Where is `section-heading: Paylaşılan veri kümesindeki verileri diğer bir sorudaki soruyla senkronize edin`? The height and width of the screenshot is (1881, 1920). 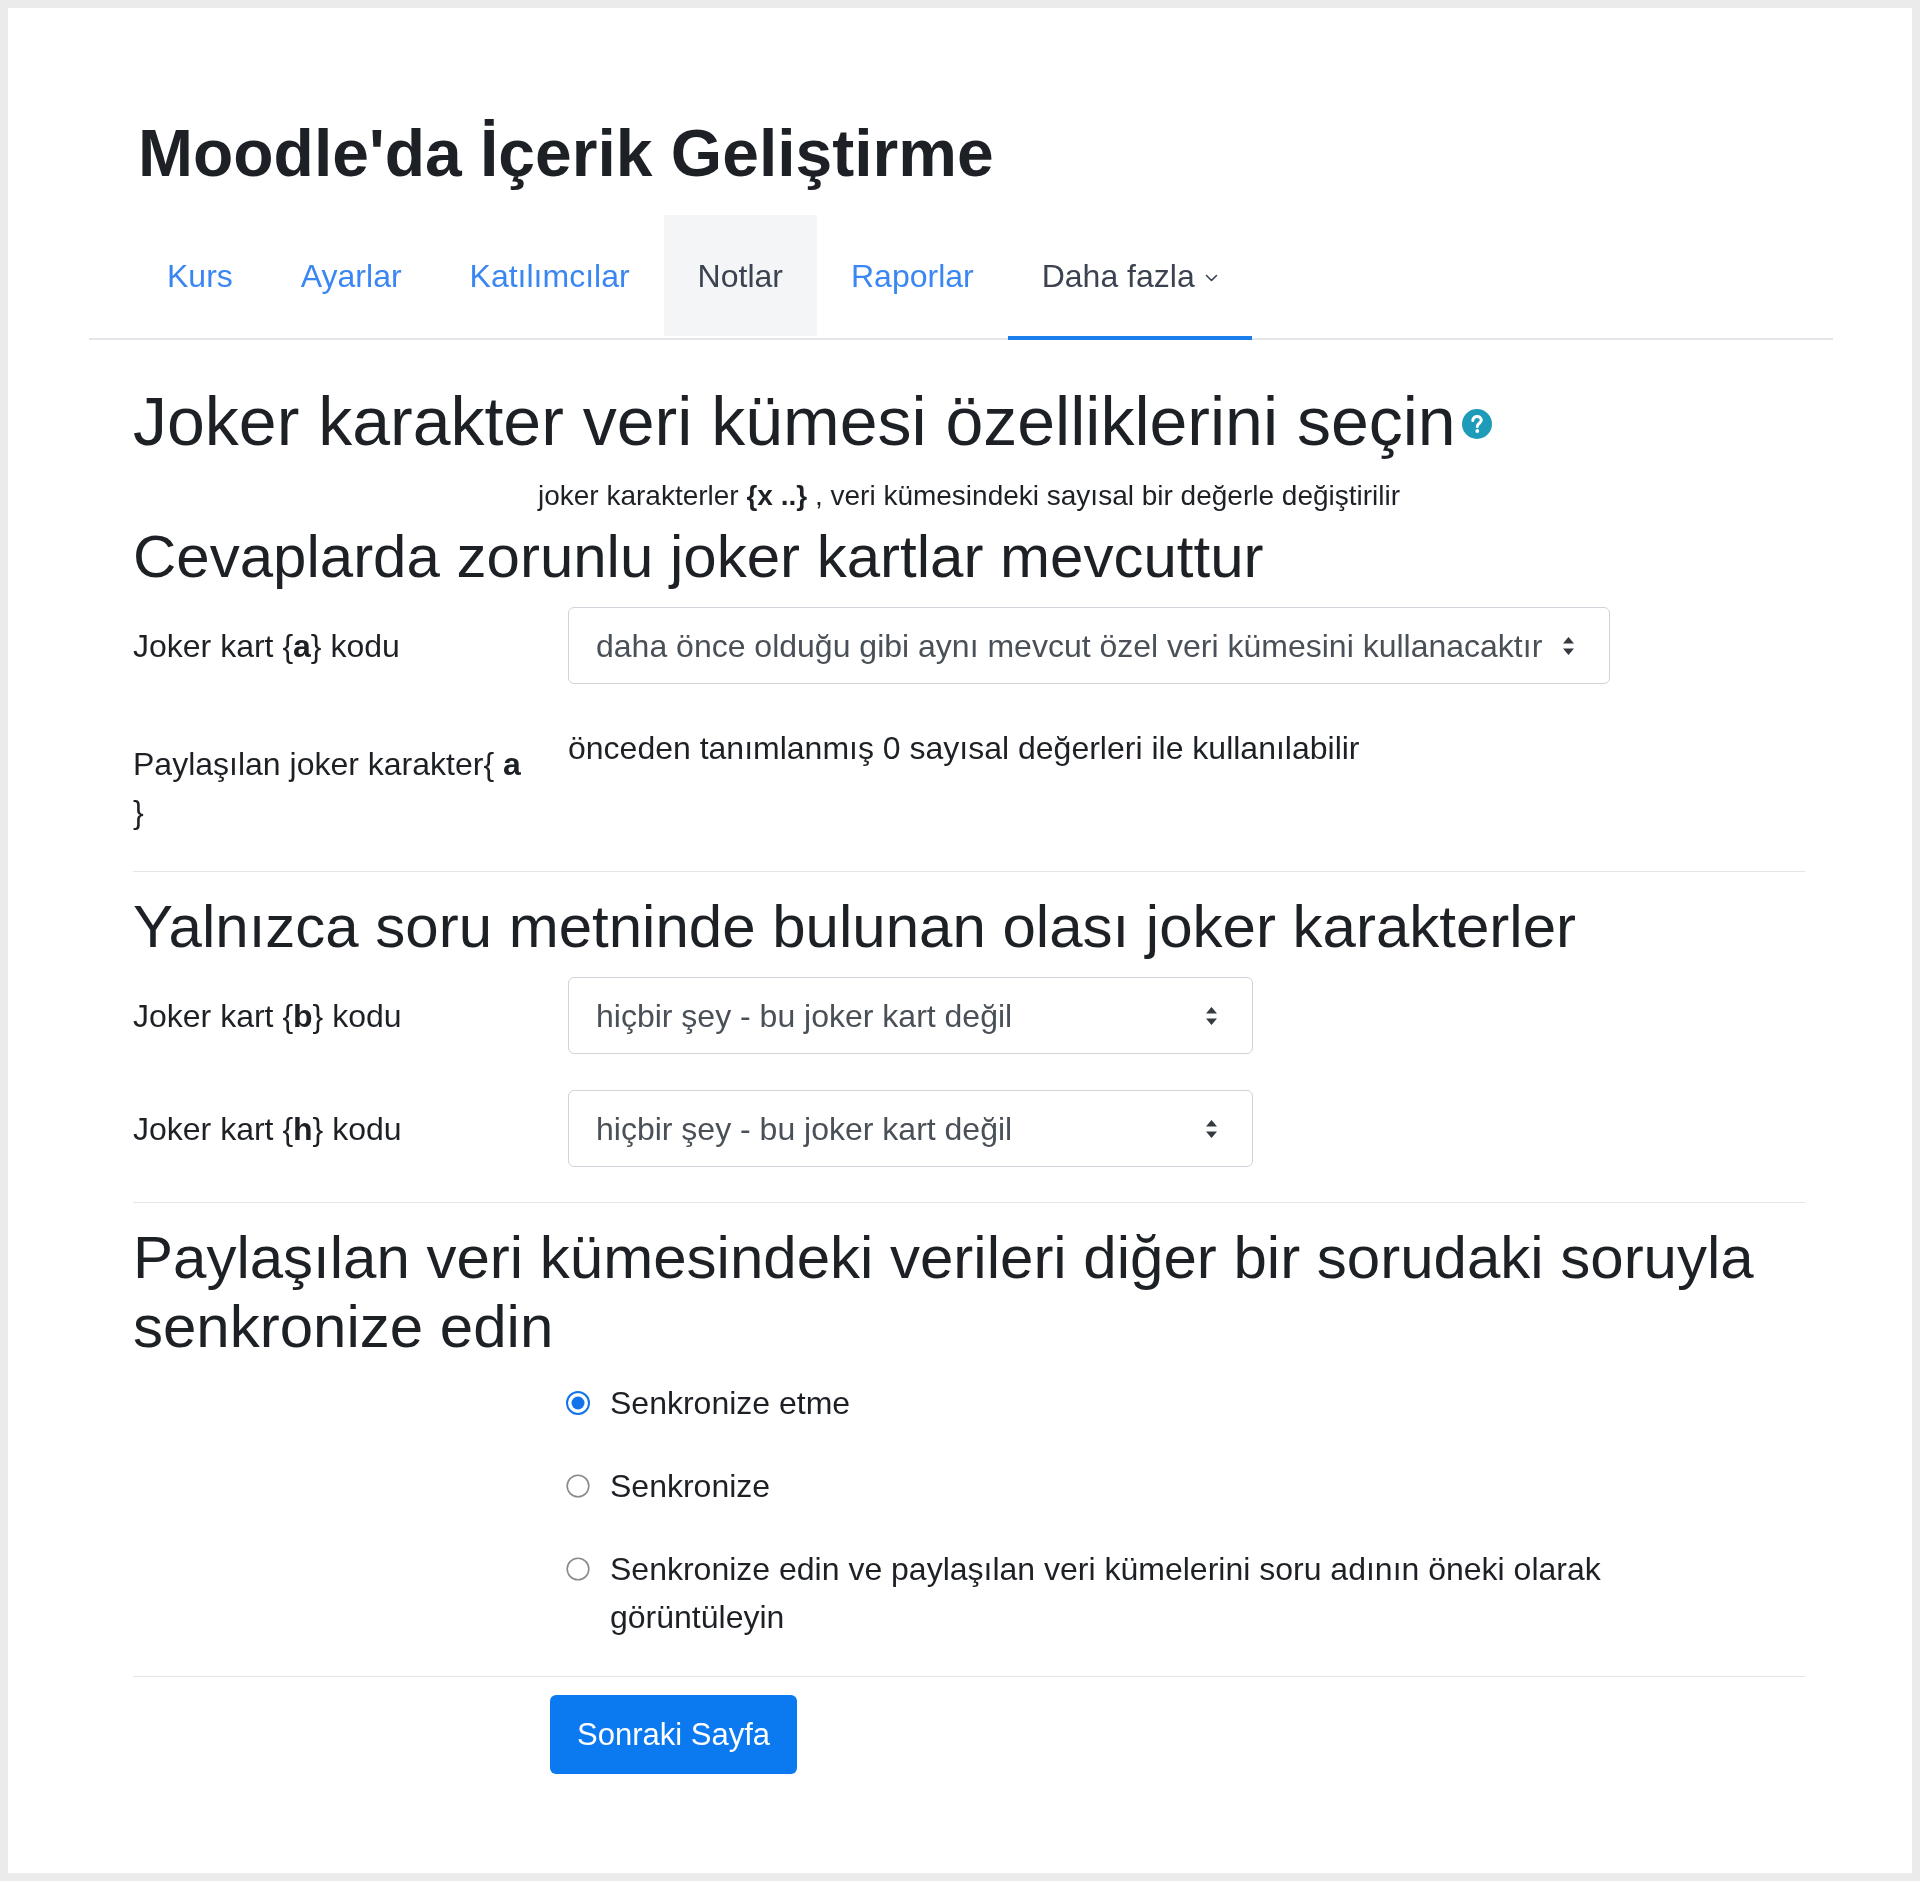
section-heading: Paylaşılan veri kümesindeki verileri diğer bir sorudaki soruyla senkronize edin is located at coordinates (944, 1292).